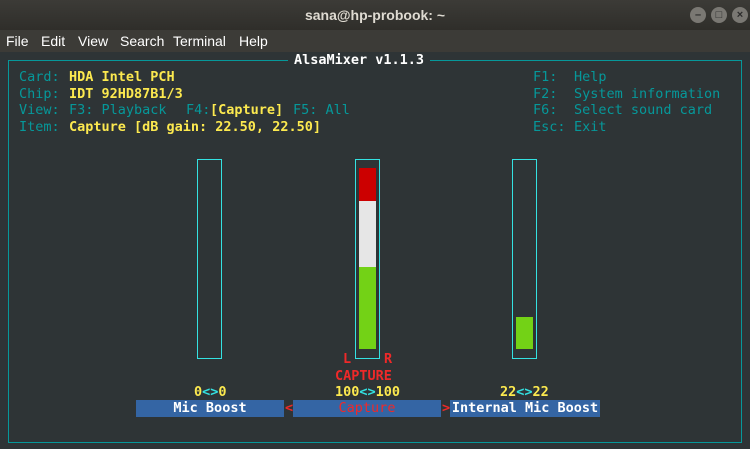 The width and height of the screenshot is (750, 449). What do you see at coordinates (39, 94) in the screenshot?
I see `chip-label: Chip:` at bounding box center [39, 94].